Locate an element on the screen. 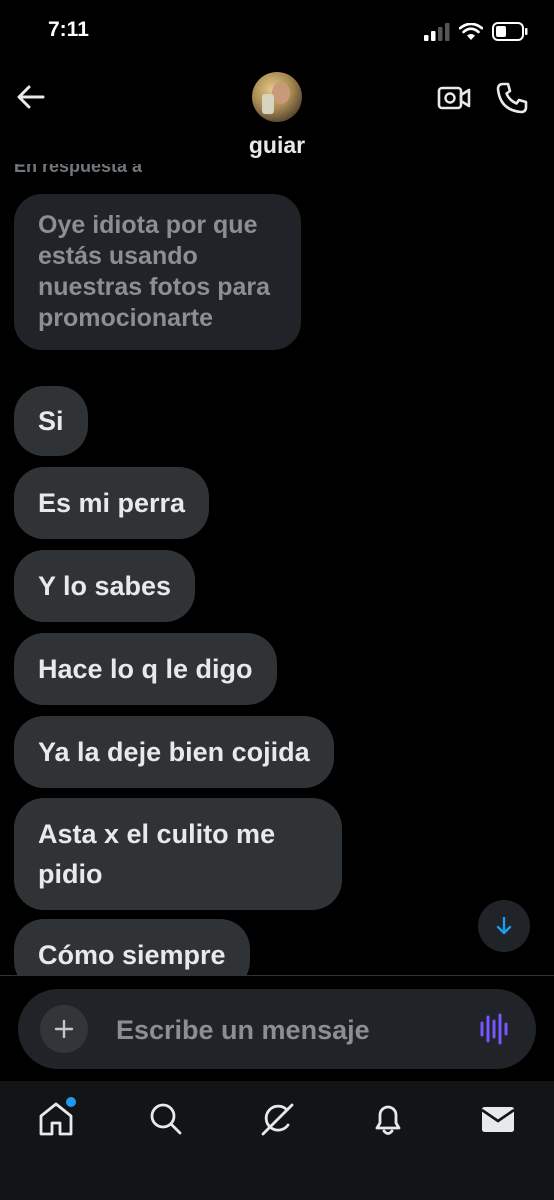 The image size is (554, 1200). nav-notifications is located at coordinates (388, 1119).